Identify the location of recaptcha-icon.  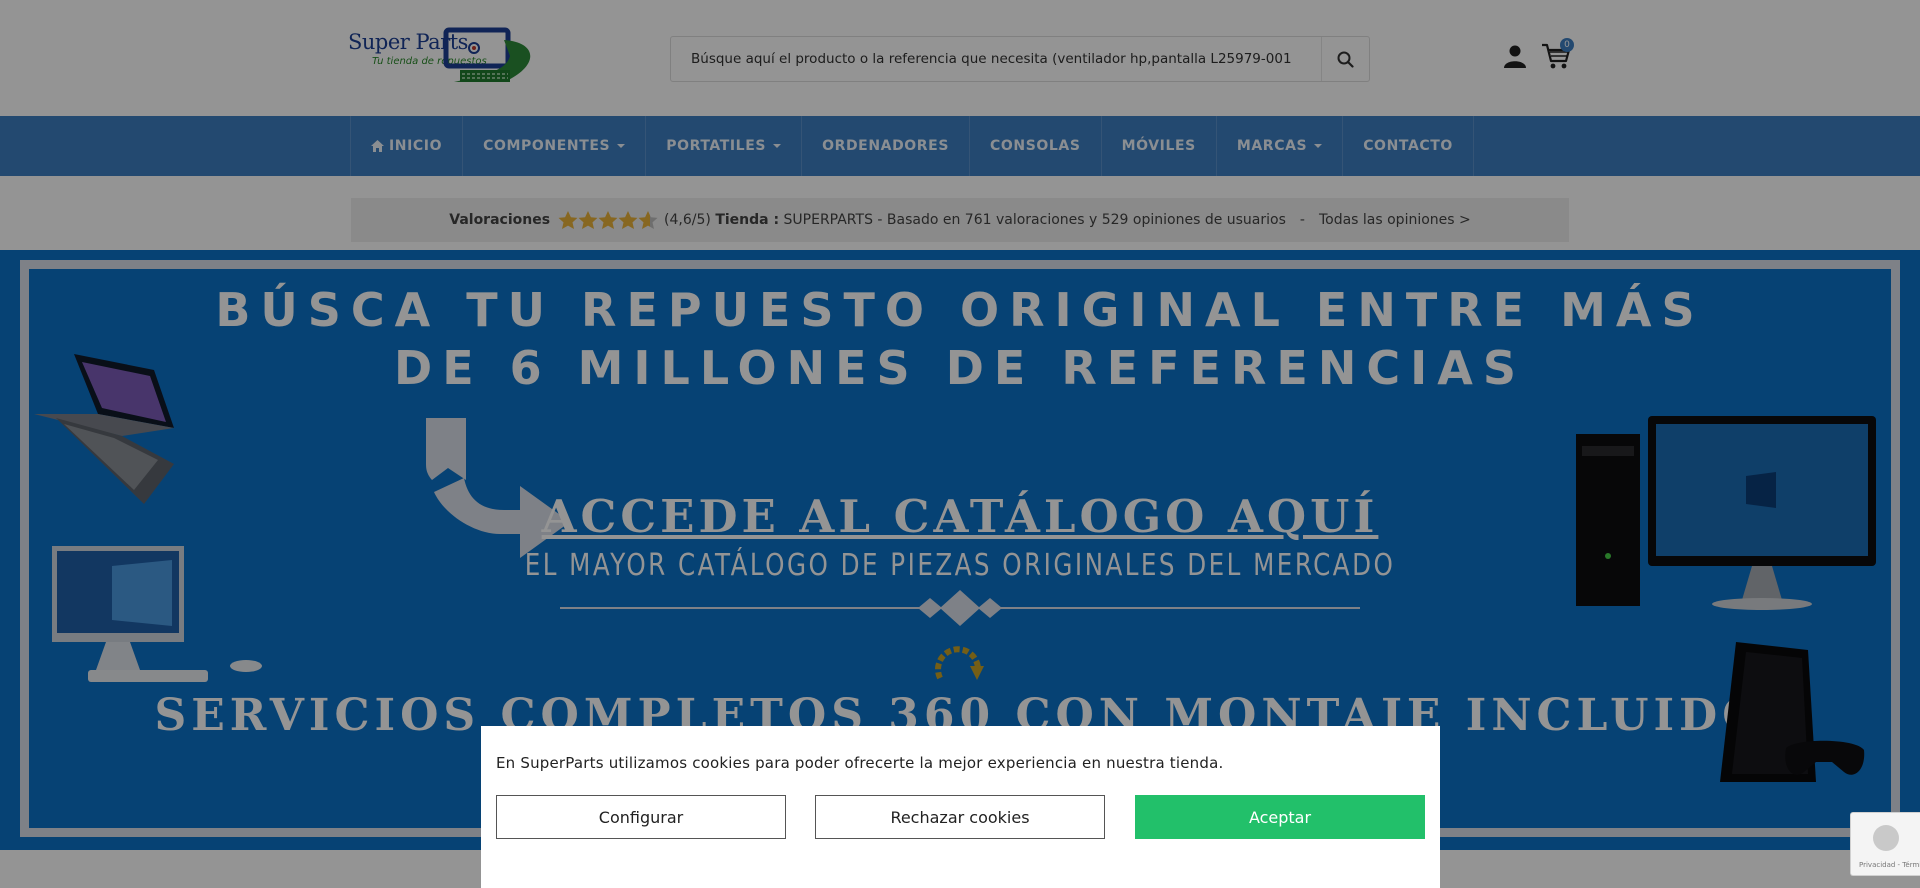
(1886, 838).